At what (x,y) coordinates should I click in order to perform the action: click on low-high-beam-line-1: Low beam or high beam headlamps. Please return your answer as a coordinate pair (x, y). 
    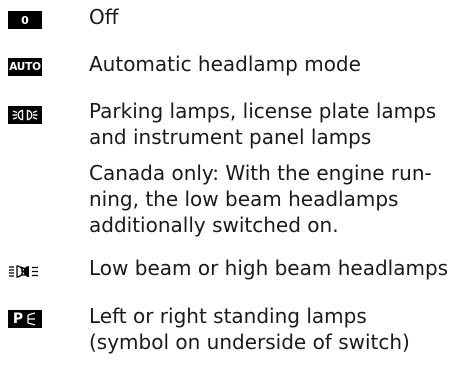
    Looking at the image, I should click on (269, 268).